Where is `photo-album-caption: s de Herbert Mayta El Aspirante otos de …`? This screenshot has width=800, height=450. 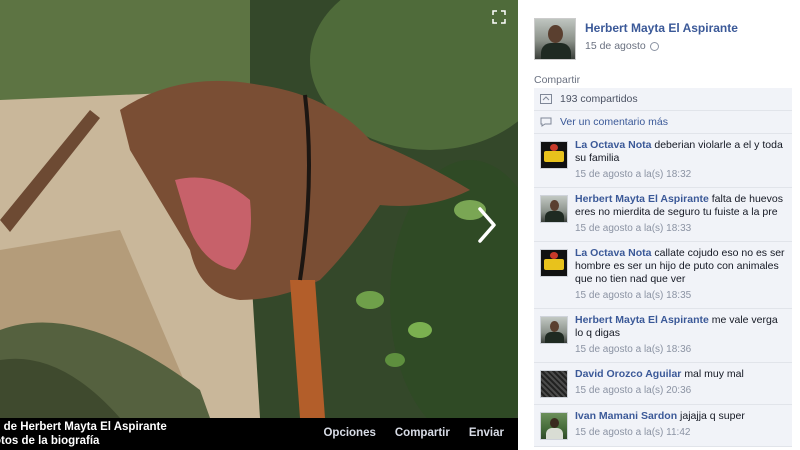
photo-album-caption: s de Herbert Mayta El Aspirante otos de … is located at coordinates (100, 434).